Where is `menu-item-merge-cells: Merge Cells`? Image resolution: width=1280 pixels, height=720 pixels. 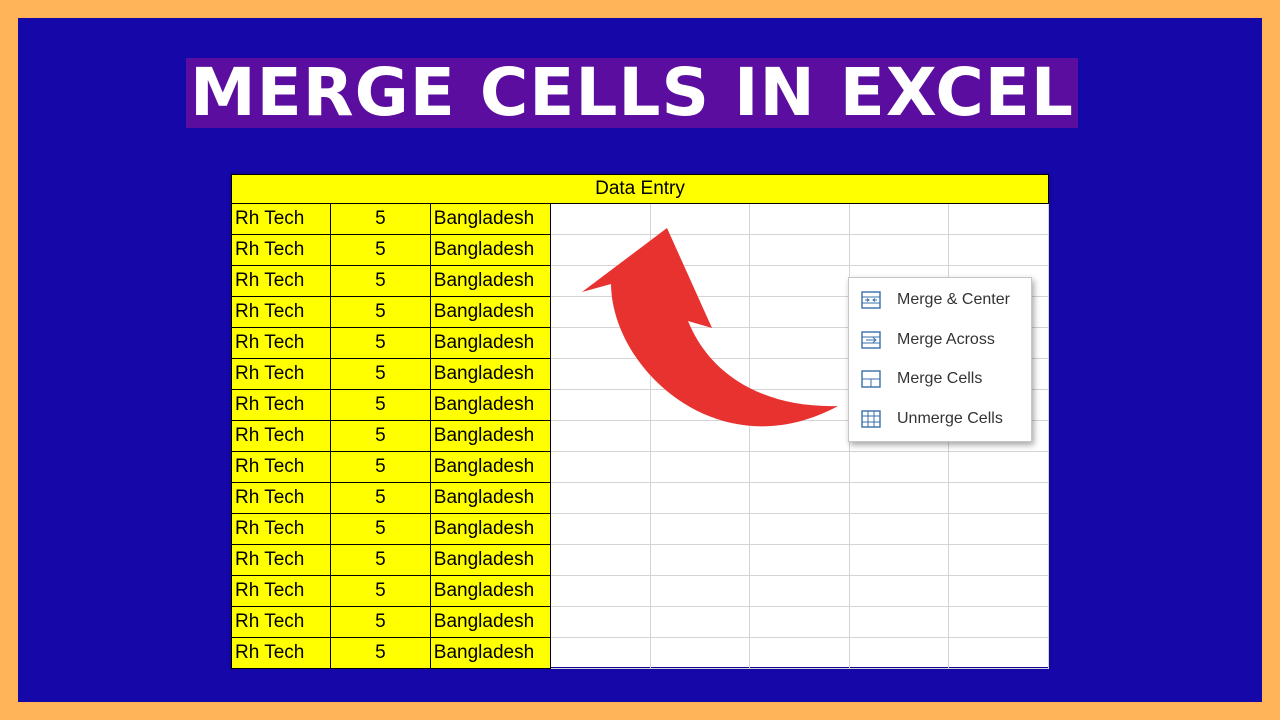 menu-item-merge-cells: Merge Cells is located at coordinates (940, 379).